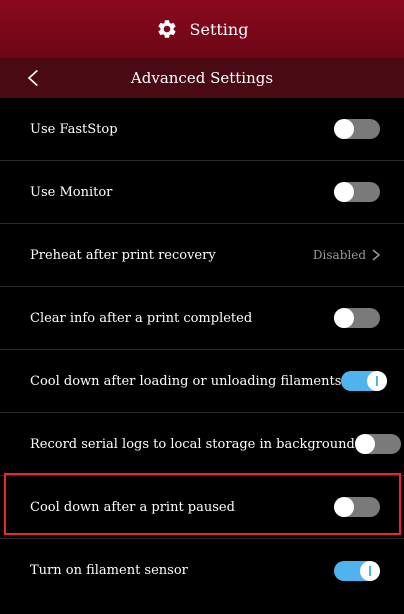 This screenshot has width=404, height=614. What do you see at coordinates (132, 507) in the screenshot?
I see `setting-label: Cool down after a print paused` at bounding box center [132, 507].